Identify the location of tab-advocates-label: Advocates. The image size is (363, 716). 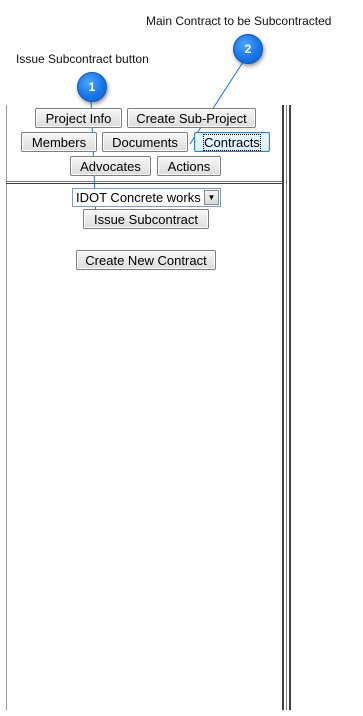
(110, 166).